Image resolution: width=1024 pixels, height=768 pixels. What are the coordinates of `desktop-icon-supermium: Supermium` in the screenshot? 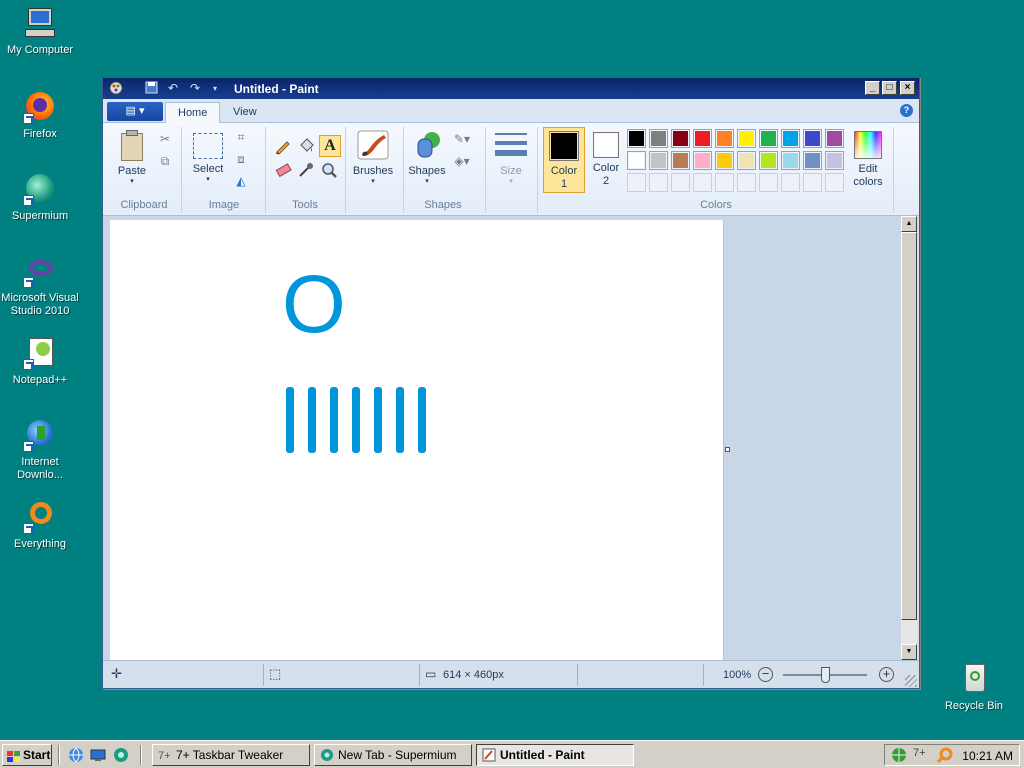 It's located at (40, 197).